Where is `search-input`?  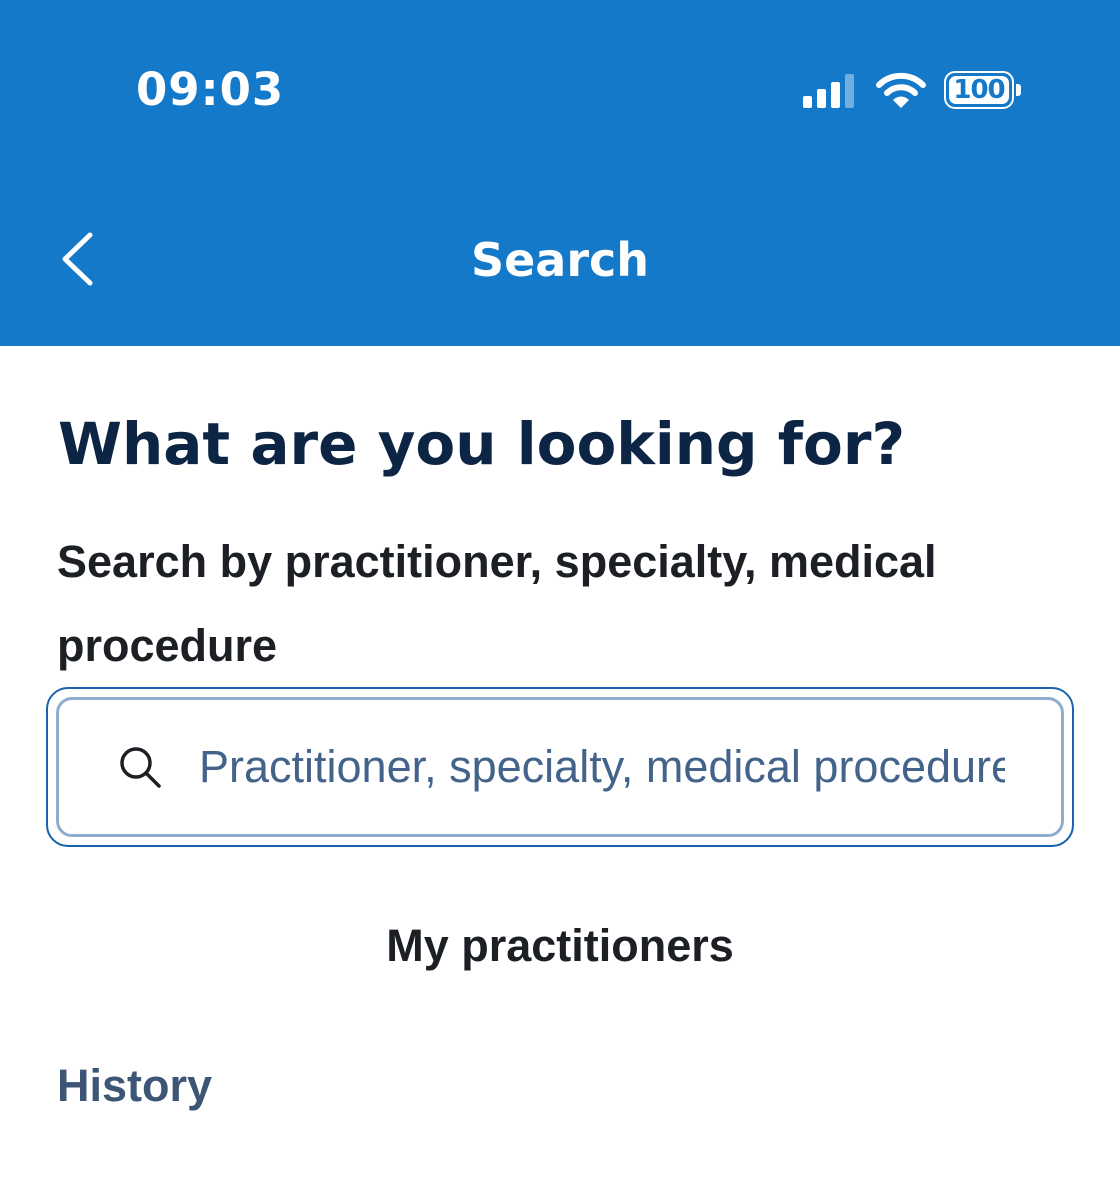 search-input is located at coordinates (602, 767).